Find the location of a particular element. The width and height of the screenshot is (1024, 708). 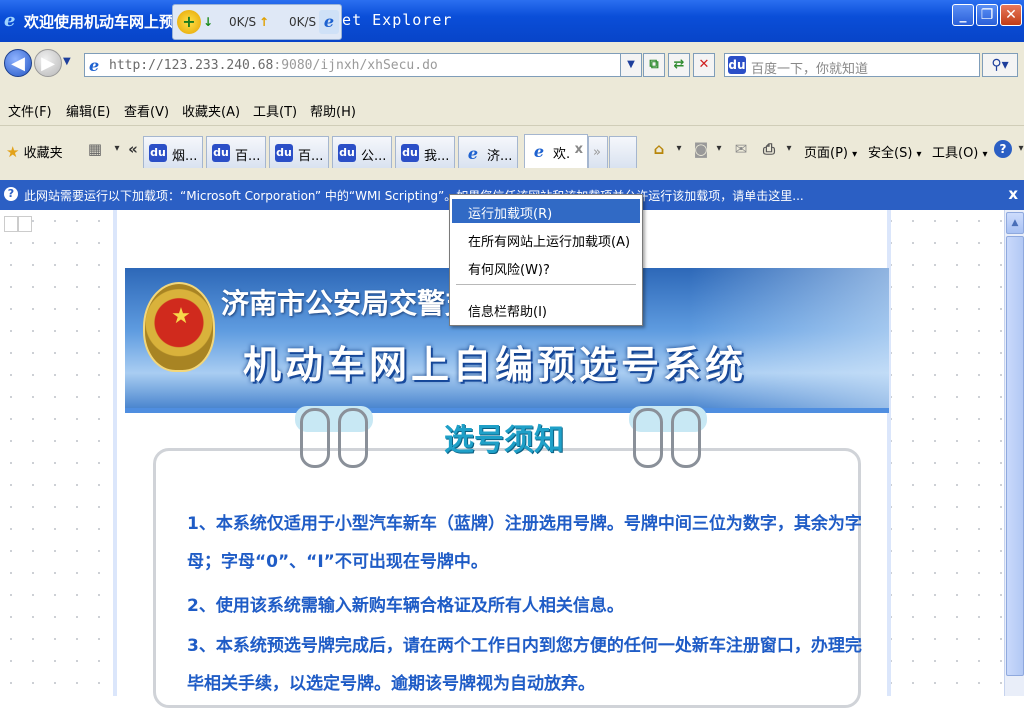

police-emblem-icon: ★ is located at coordinates (179, 327).